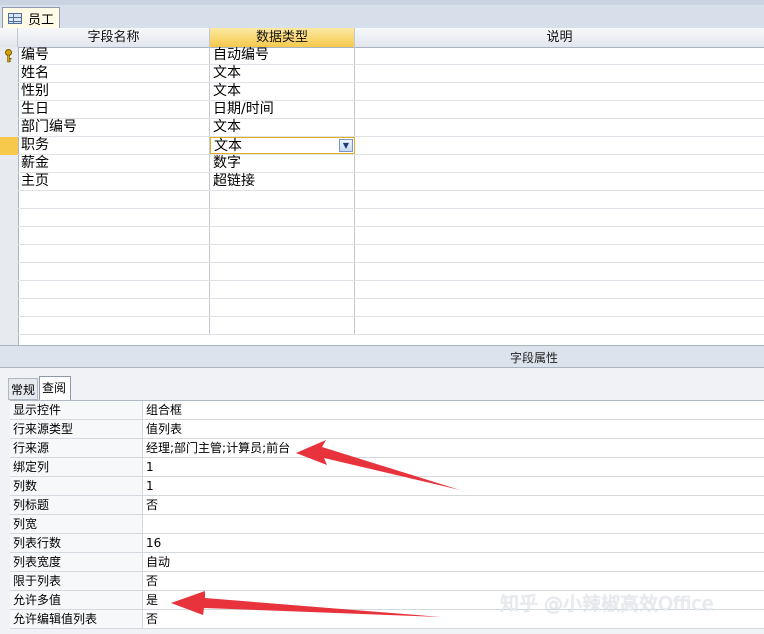  I want to click on header-field-name: 字段名称, so click(114, 37).